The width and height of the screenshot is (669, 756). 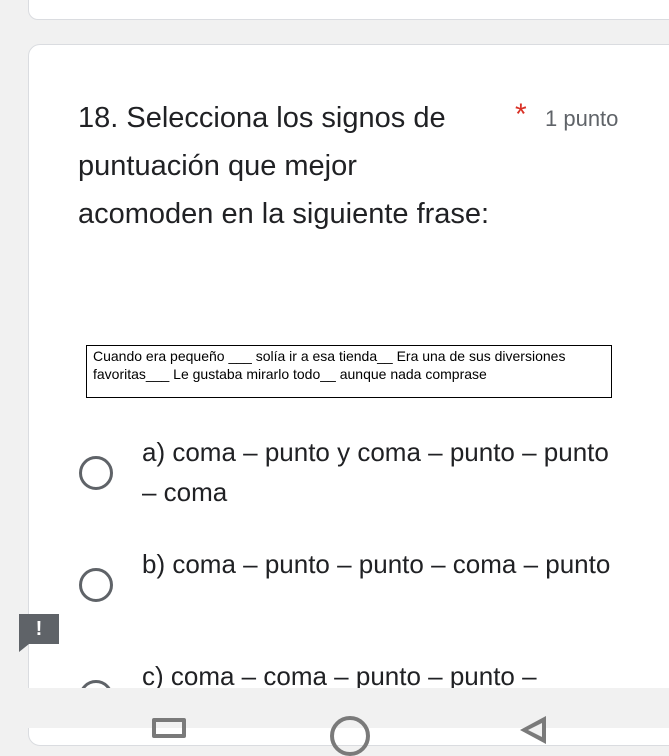 I want to click on option-c: c) coma – coma – punto – punto –, so click(x=334, y=671).